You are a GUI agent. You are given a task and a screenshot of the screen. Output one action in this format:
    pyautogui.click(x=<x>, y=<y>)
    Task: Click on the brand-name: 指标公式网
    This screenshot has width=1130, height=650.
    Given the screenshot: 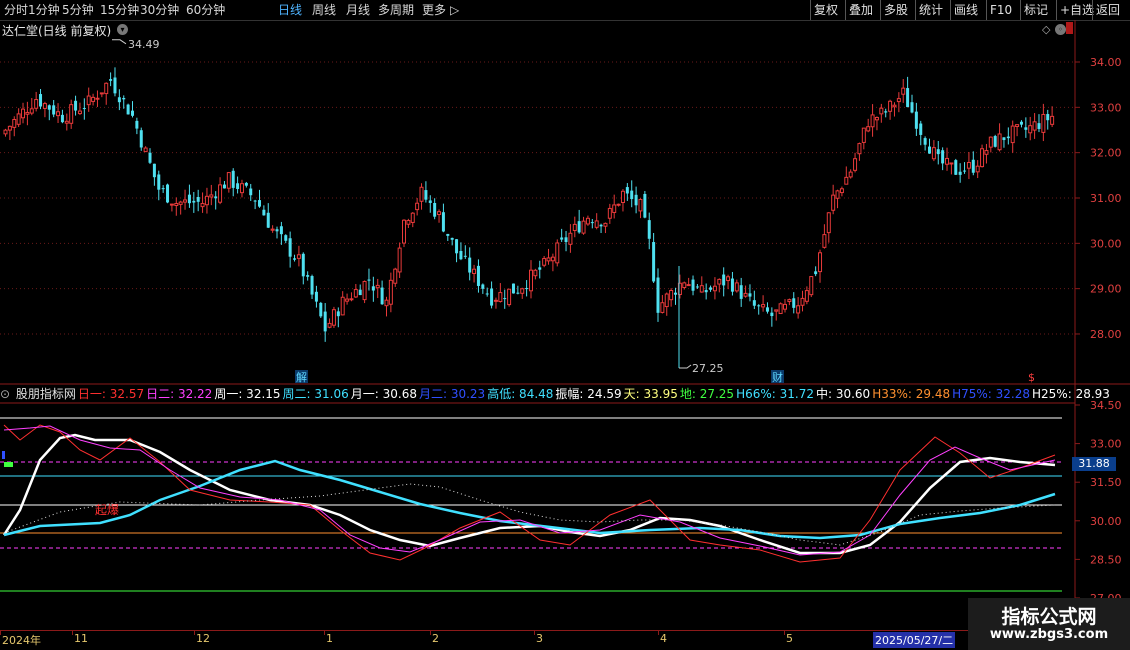 What is the action you would take?
    pyautogui.click(x=1049, y=617)
    